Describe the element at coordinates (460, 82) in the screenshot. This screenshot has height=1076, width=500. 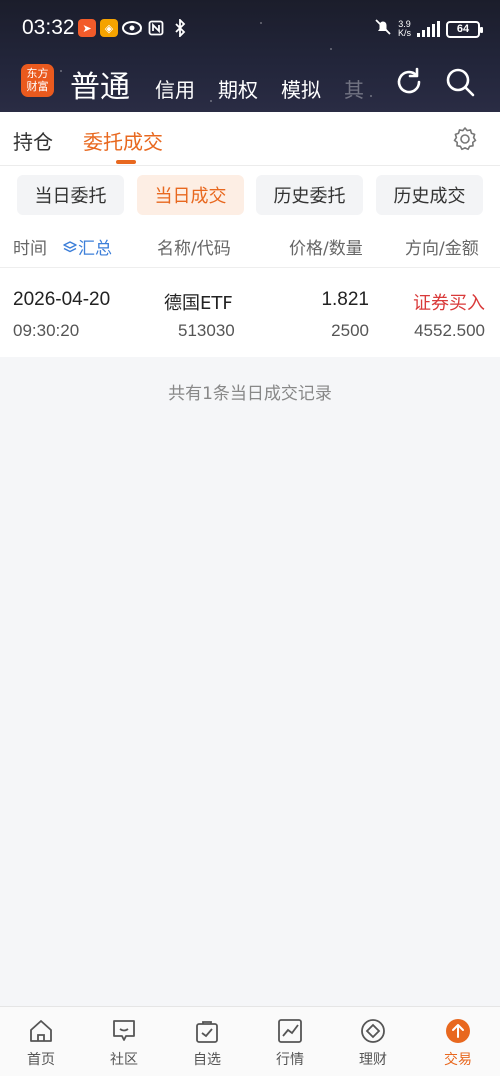
I see `search-icon` at that location.